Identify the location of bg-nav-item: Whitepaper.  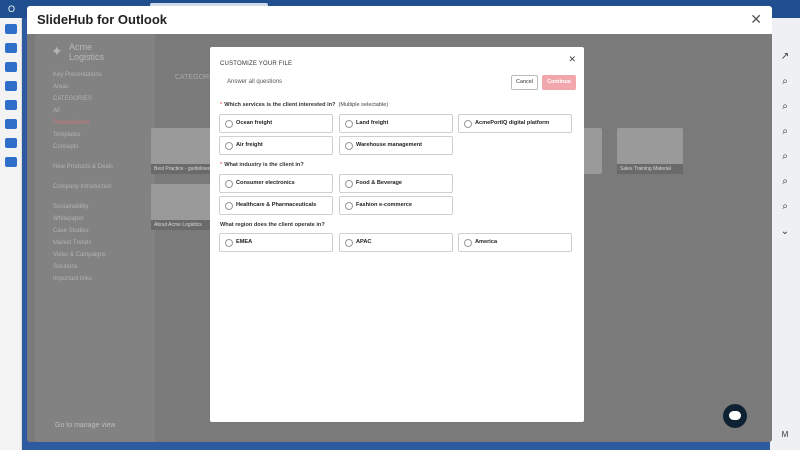
(68, 219).